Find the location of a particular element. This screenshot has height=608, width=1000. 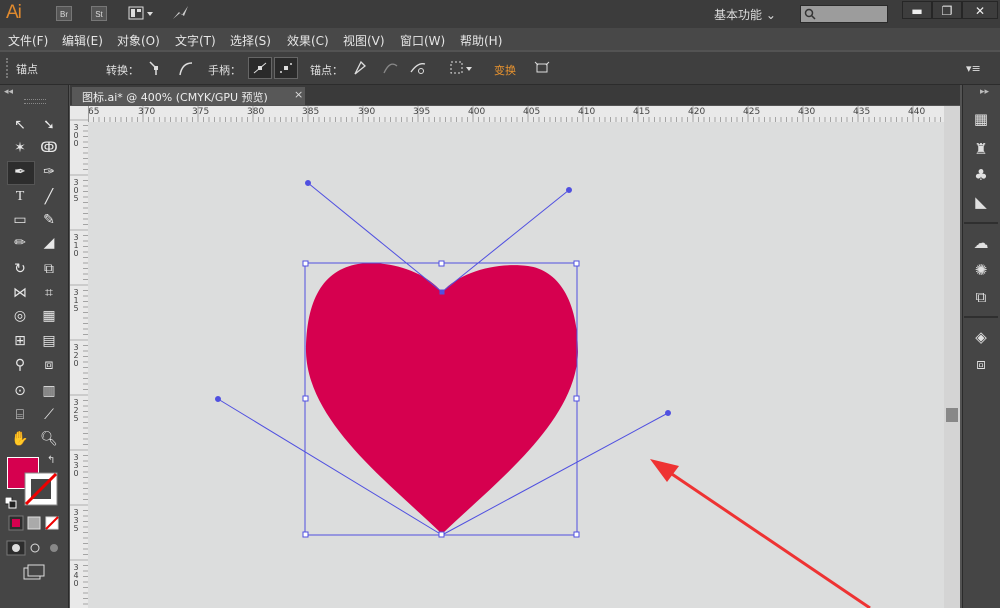

scrollbar-thumb is located at coordinates (952, 415).